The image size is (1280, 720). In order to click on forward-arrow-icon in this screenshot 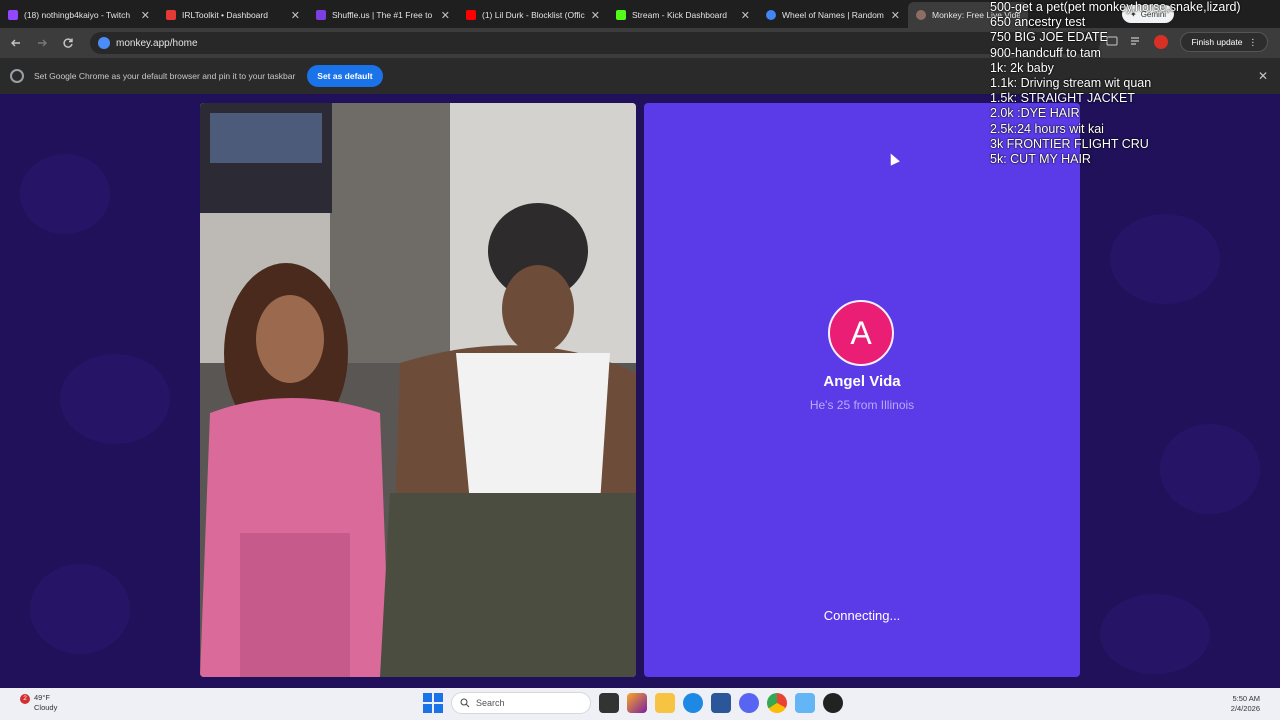, I will do `click(42, 43)`.